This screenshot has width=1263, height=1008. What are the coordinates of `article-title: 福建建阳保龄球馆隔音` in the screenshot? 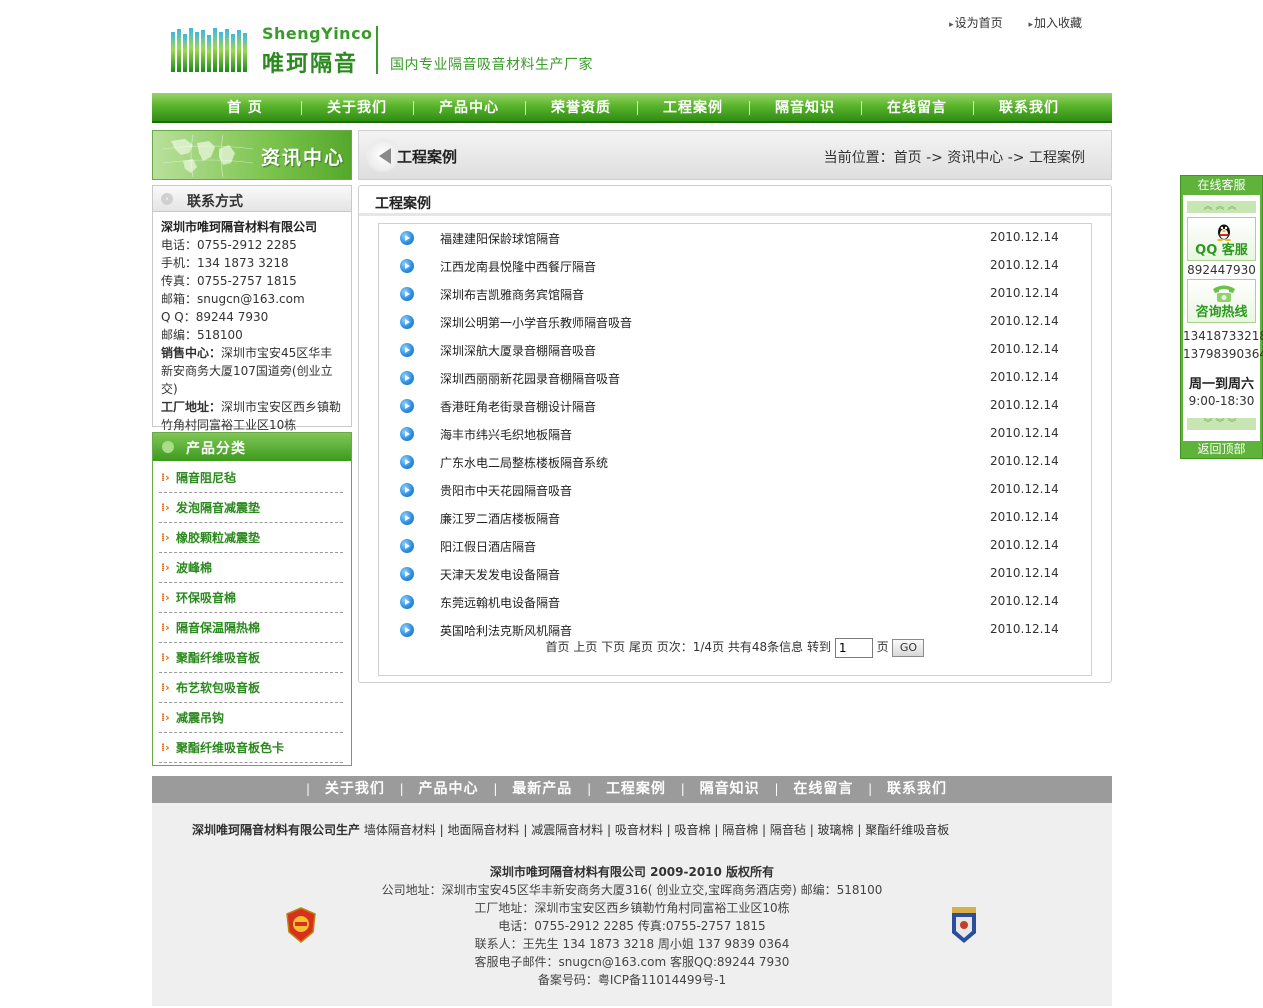 It's located at (500, 238).